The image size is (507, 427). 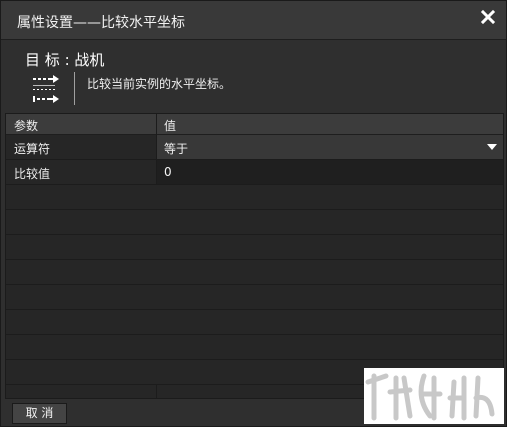 What do you see at coordinates (488, 17) in the screenshot?
I see `close-icon` at bounding box center [488, 17].